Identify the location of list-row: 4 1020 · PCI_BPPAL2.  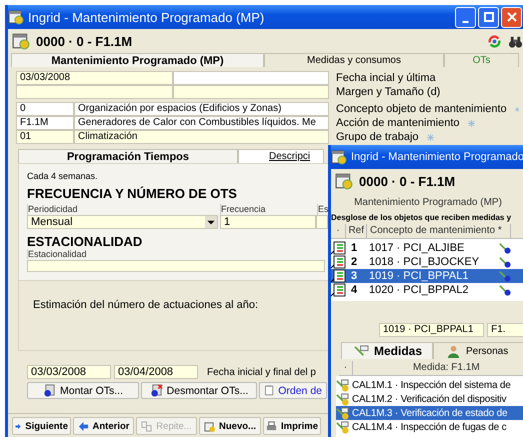
(427, 290).